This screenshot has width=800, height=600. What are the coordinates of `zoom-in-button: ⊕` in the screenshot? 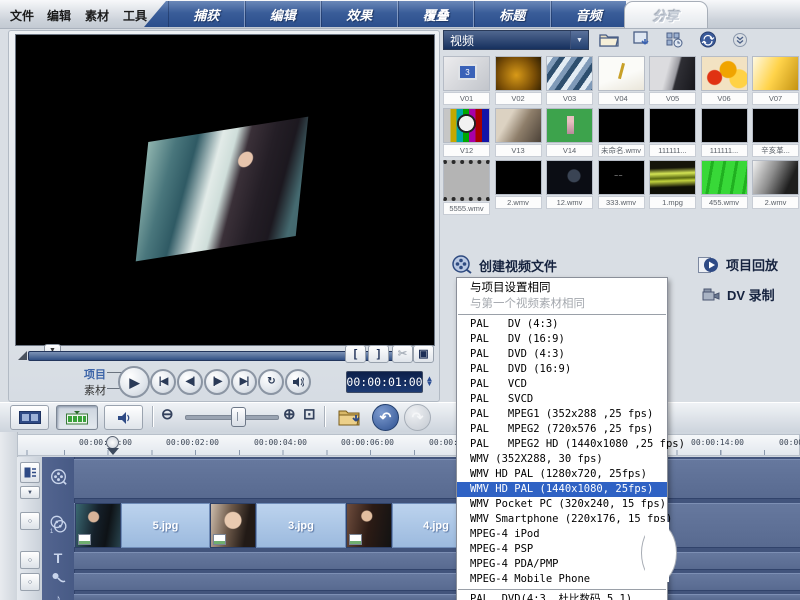 It's located at (289, 414).